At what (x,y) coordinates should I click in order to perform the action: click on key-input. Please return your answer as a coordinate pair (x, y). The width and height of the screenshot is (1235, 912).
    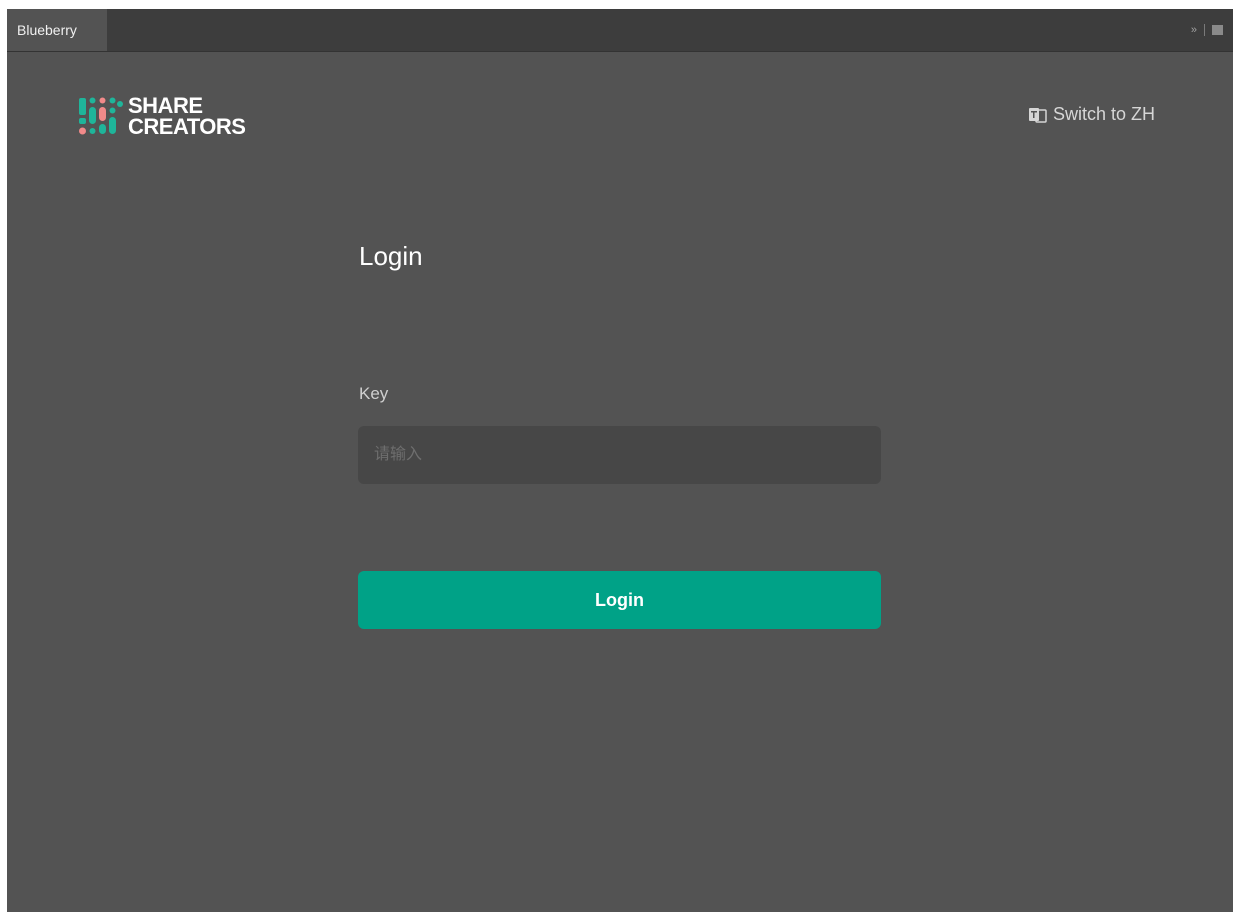
    Looking at the image, I should click on (619, 455).